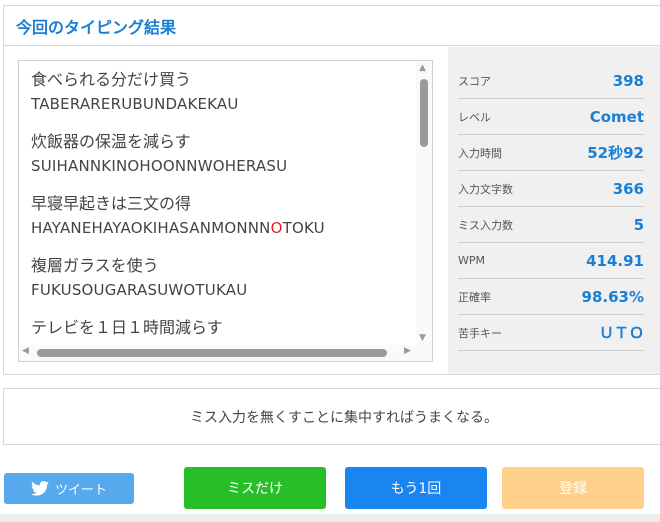 The width and height of the screenshot is (660, 522). What do you see at coordinates (628, 80) in the screenshot?
I see `stat-value: 398` at bounding box center [628, 80].